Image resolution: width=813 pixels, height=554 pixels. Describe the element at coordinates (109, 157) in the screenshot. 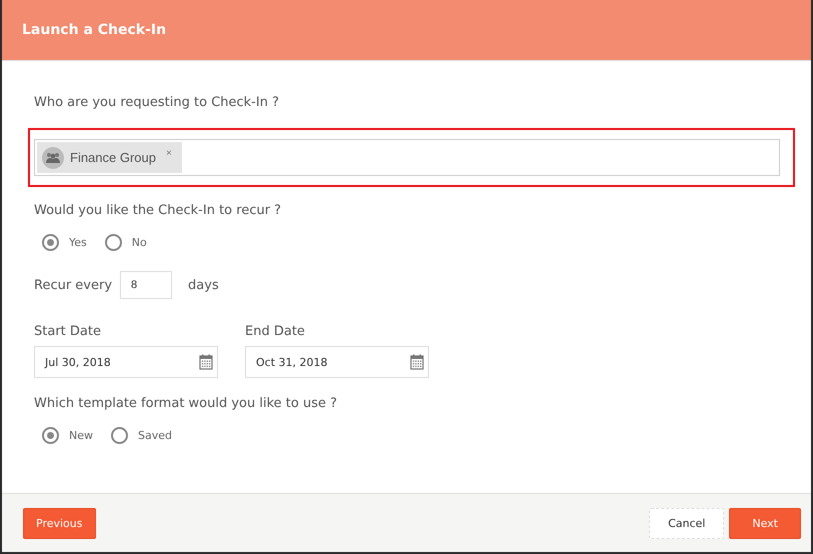

I see `recipient-chip: Finance Group ×` at that location.